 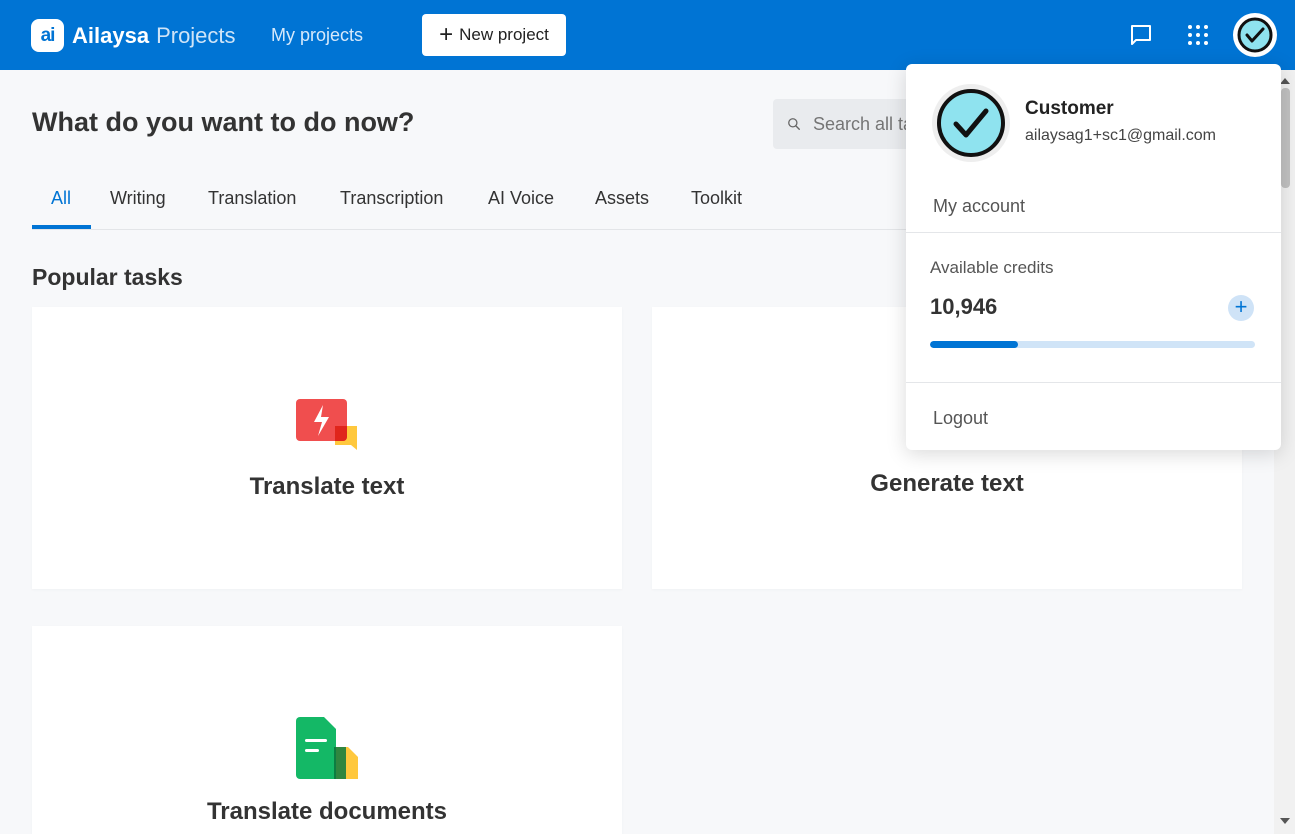 What do you see at coordinates (391, 198) in the screenshot?
I see `tab-transcription: Transcription` at bounding box center [391, 198].